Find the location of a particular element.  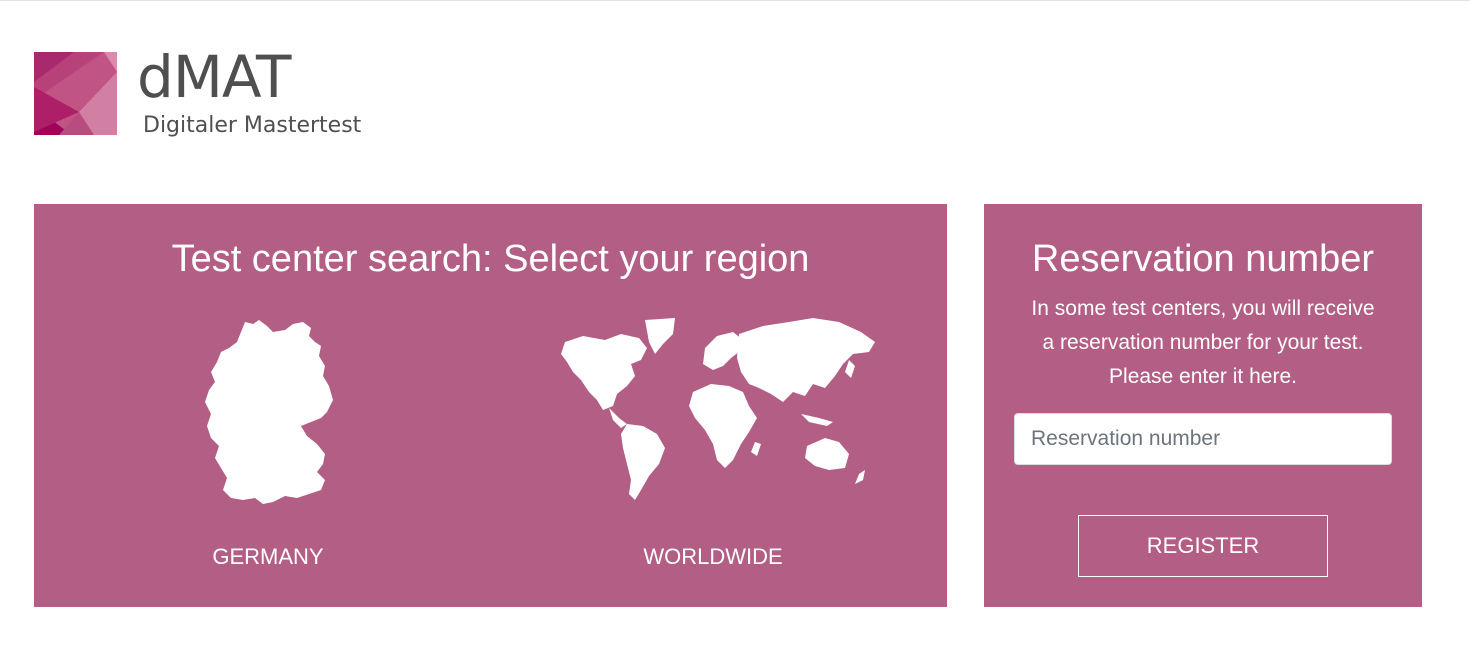

germany-map-icon is located at coordinates (269, 412).